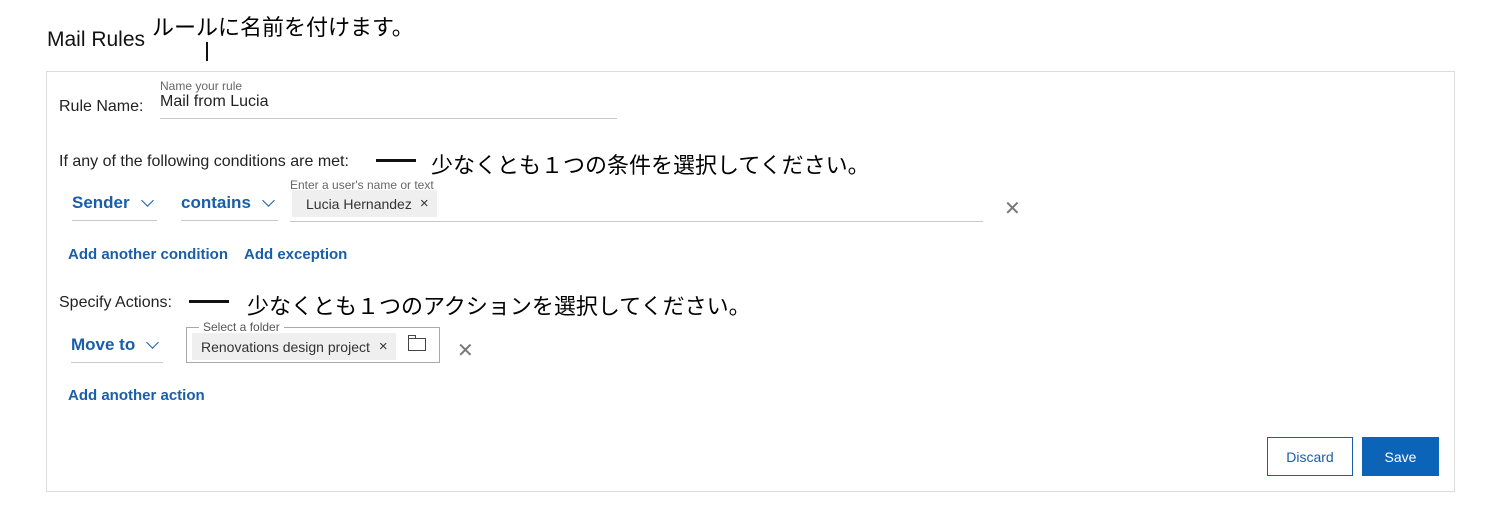  What do you see at coordinates (636, 221) in the screenshot?
I see `condition-value-underline` at bounding box center [636, 221].